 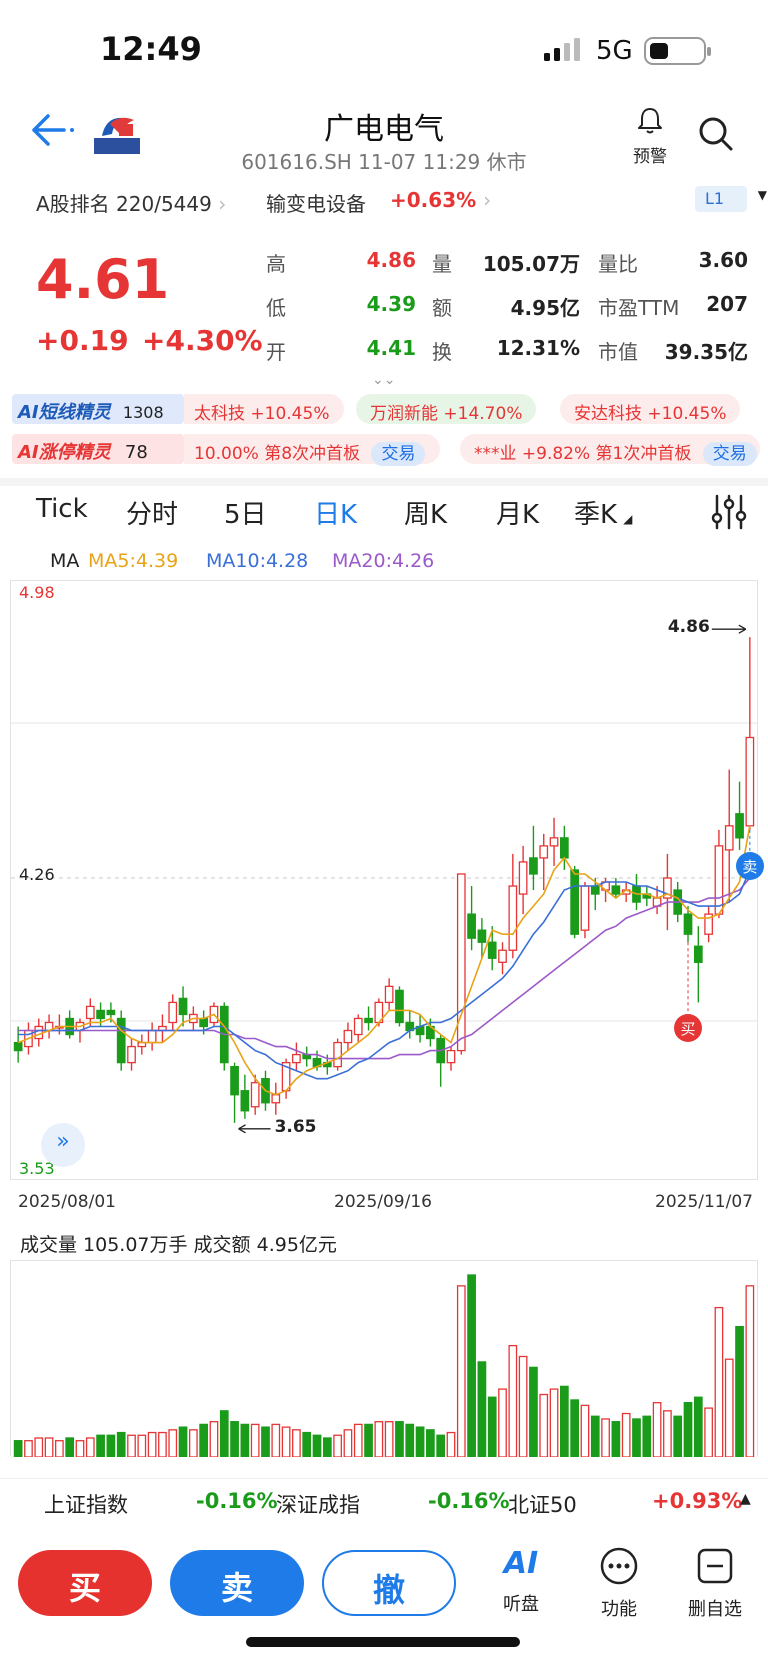 I want to click on ai-limit-item: ***业 +9.82% 第1次冲首板 交易, so click(x=610, y=450).